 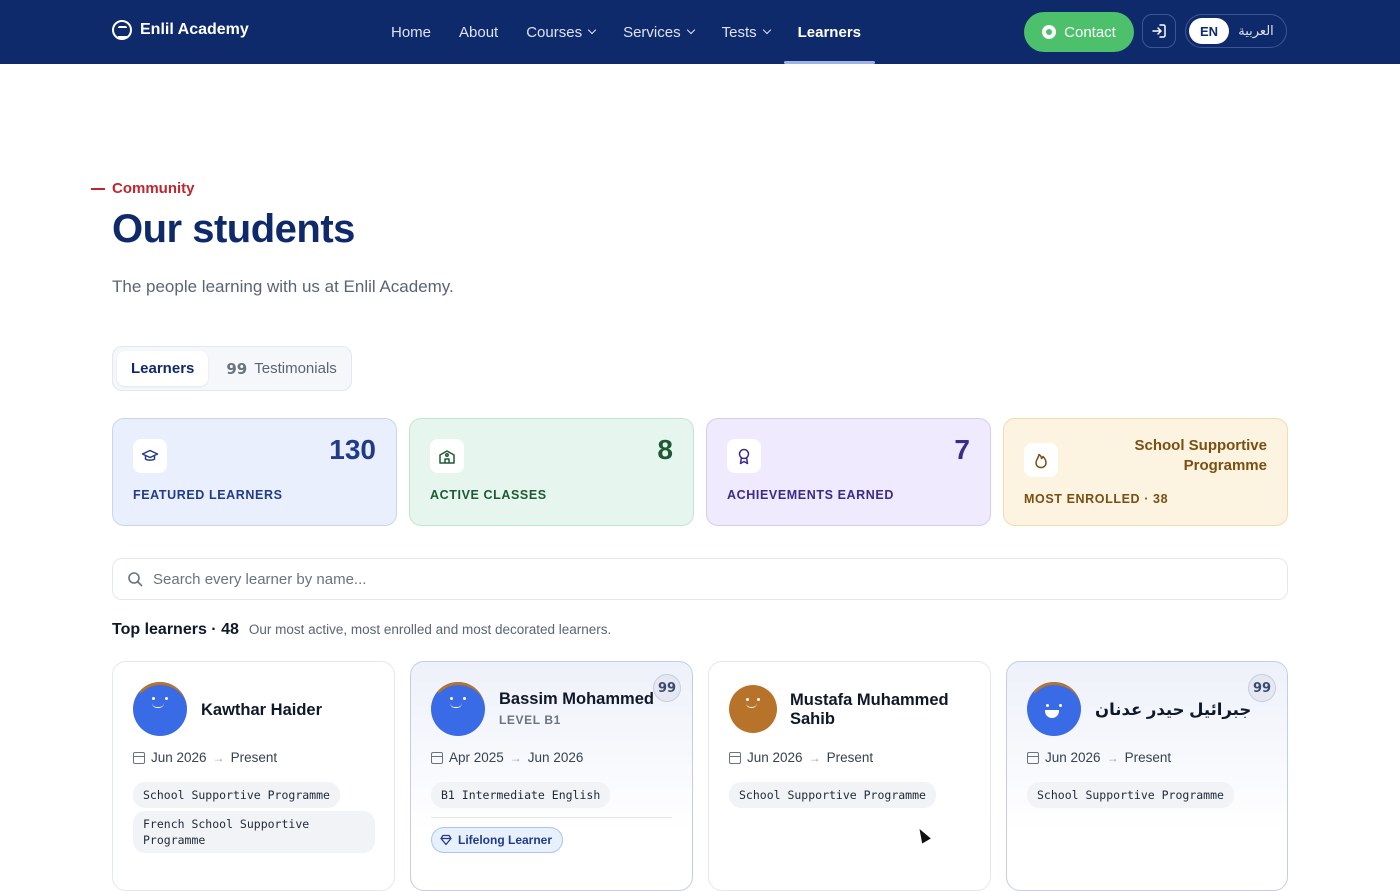 I want to click on learner-name: جبرائيل حيدر عدنان, so click(x=1173, y=710).